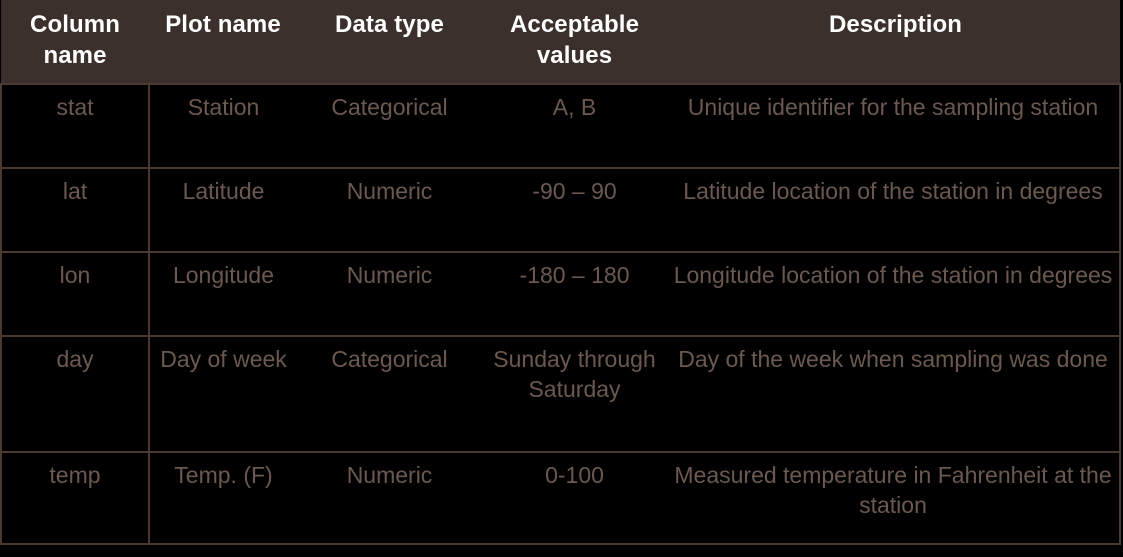 This screenshot has height=557, width=1123. I want to click on cell-description: Day of the week when sampling was done, so click(894, 394).